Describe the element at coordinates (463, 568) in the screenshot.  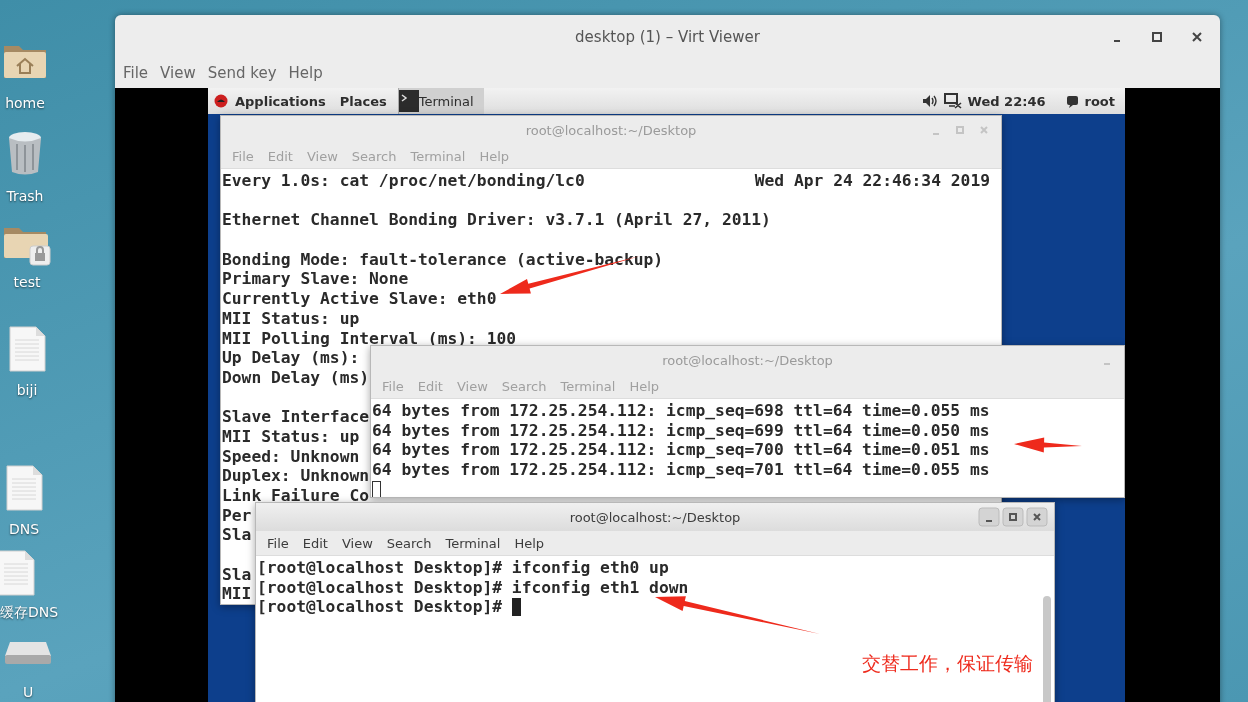
I see `terminal-line: [root@localhost Desktop]# ifconfig eth0 up` at that location.